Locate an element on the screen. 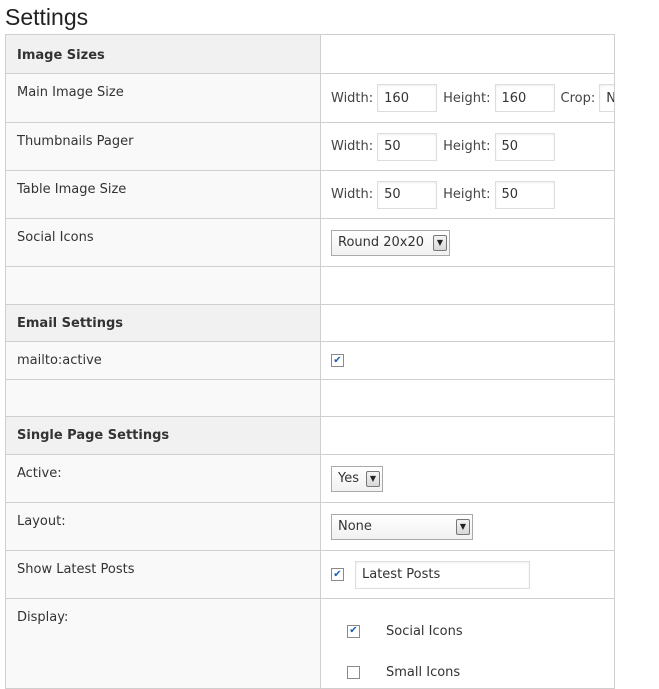  row-thumbnails-pager: Thumbnails Pager Width: Height: is located at coordinates (310, 146).